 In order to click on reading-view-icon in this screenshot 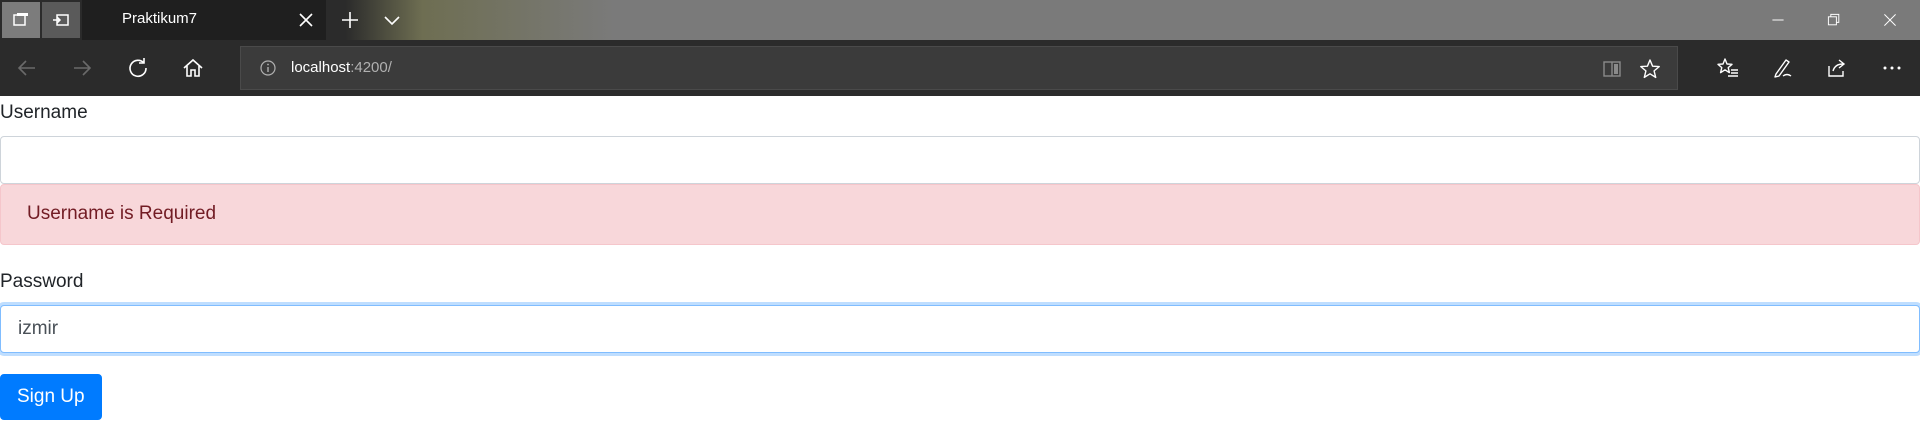, I will do `click(1612, 69)`.